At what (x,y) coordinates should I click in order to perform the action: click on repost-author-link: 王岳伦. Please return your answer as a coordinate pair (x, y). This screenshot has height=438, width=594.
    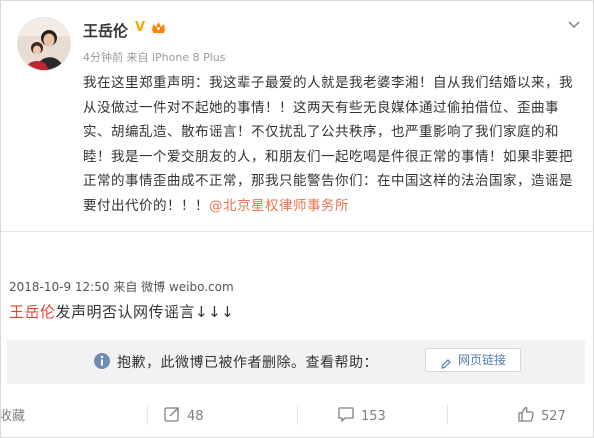
    Looking at the image, I should click on (32, 312).